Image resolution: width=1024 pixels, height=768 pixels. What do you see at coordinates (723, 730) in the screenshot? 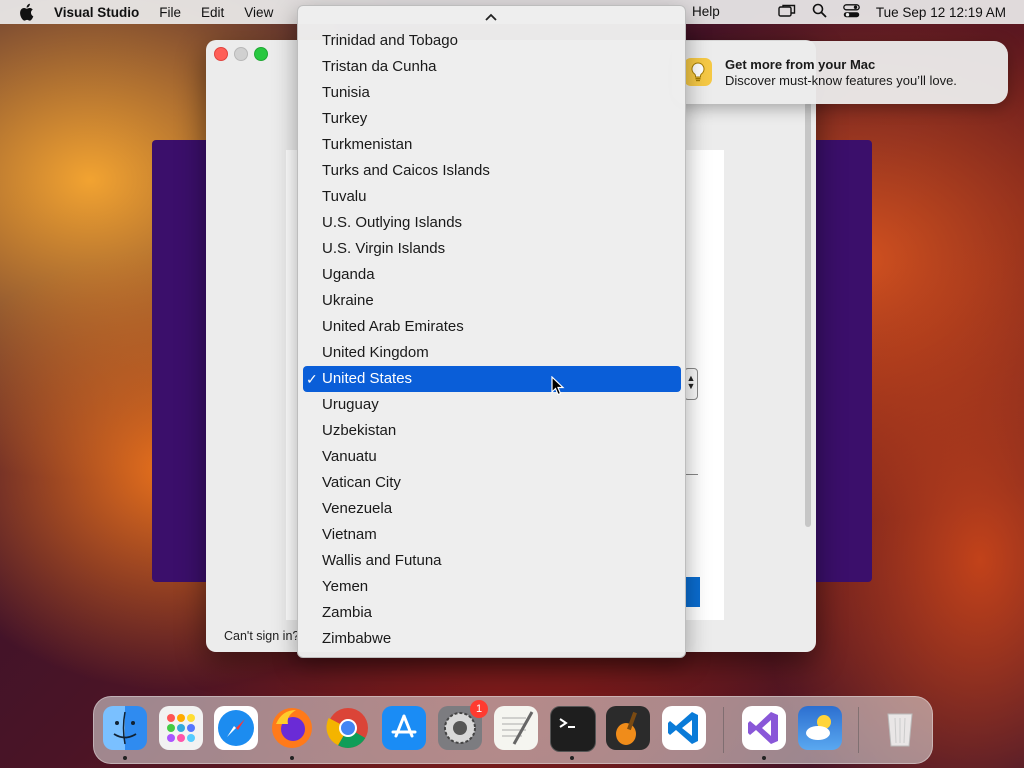
I see `dock-separator` at bounding box center [723, 730].